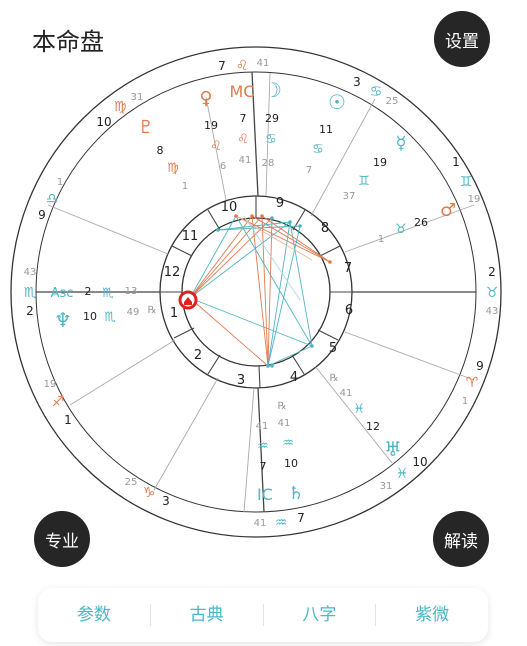 The height and width of the screenshot is (646, 527). Describe the element at coordinates (205, 98) in the screenshot. I see `venus-icon: ♀` at that location.